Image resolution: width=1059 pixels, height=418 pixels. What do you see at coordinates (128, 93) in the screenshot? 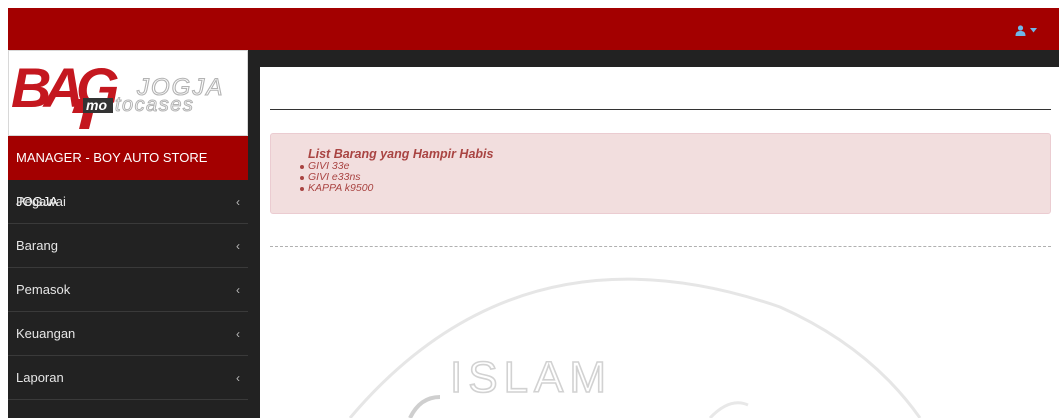
I see `brand-logo: BAG mo JOGJA tocases` at bounding box center [128, 93].